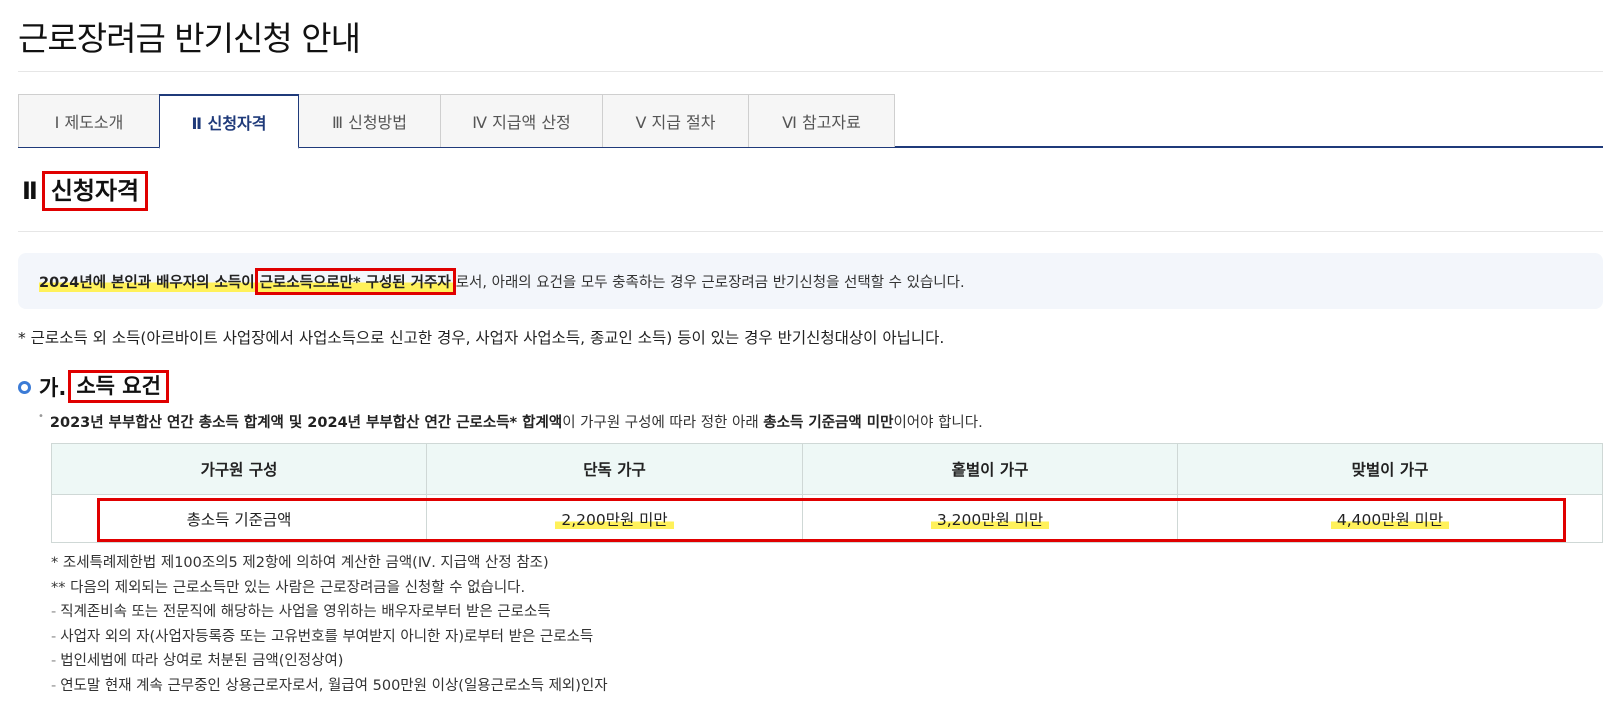 Image resolution: width=1617 pixels, height=704 pixels. I want to click on table-cell: 2,200만원 미만, so click(614, 518).